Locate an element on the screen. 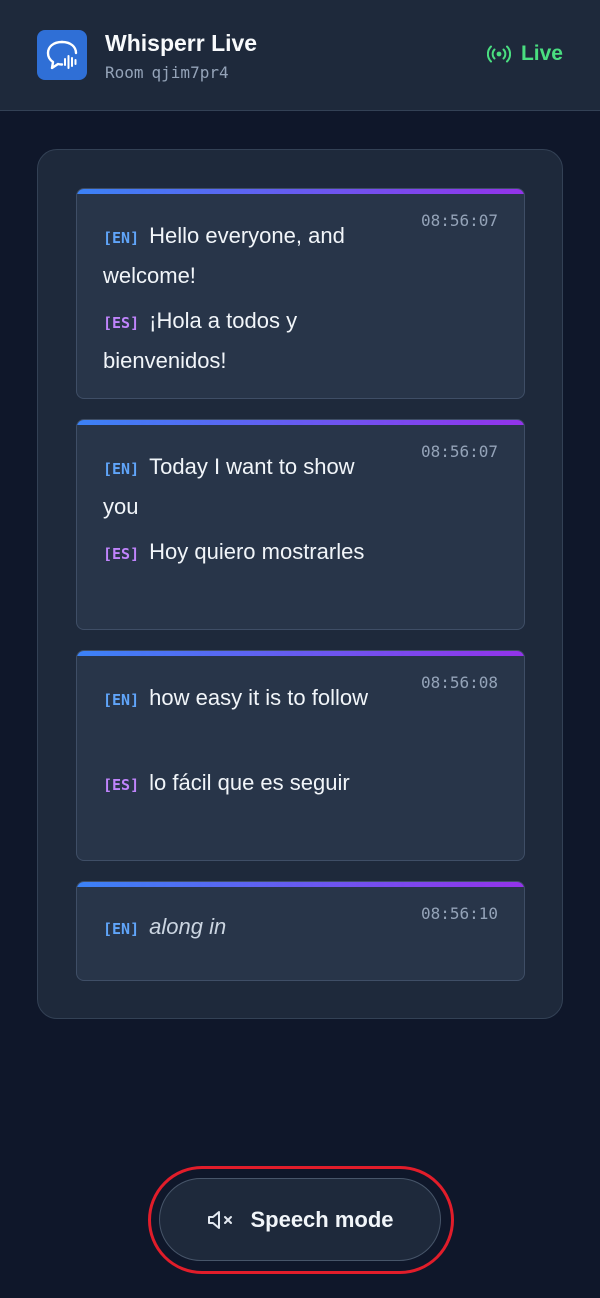 The image size is (600, 1298). transcript-line-es: [ES] lo fácil que es seguir is located at coordinates (238, 784).